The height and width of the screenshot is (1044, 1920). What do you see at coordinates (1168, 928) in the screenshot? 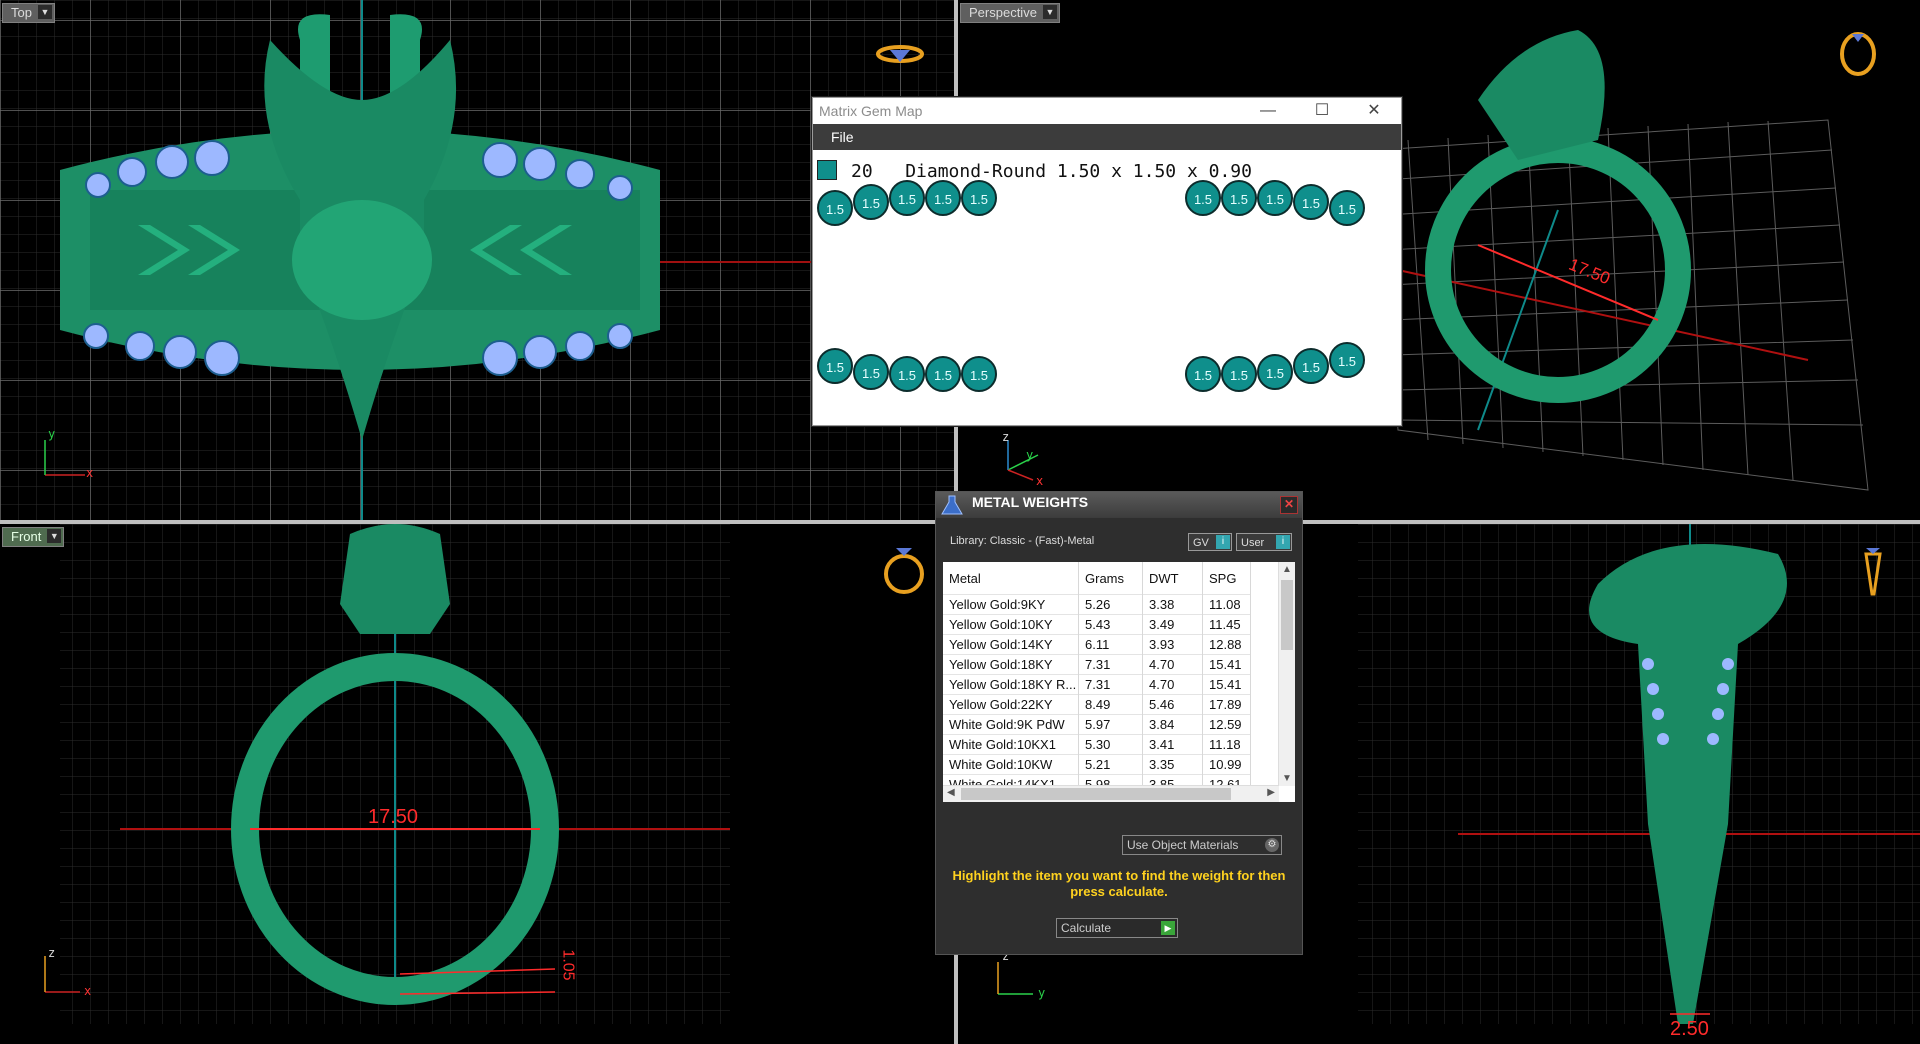
I see `play-icon: ▶` at bounding box center [1168, 928].